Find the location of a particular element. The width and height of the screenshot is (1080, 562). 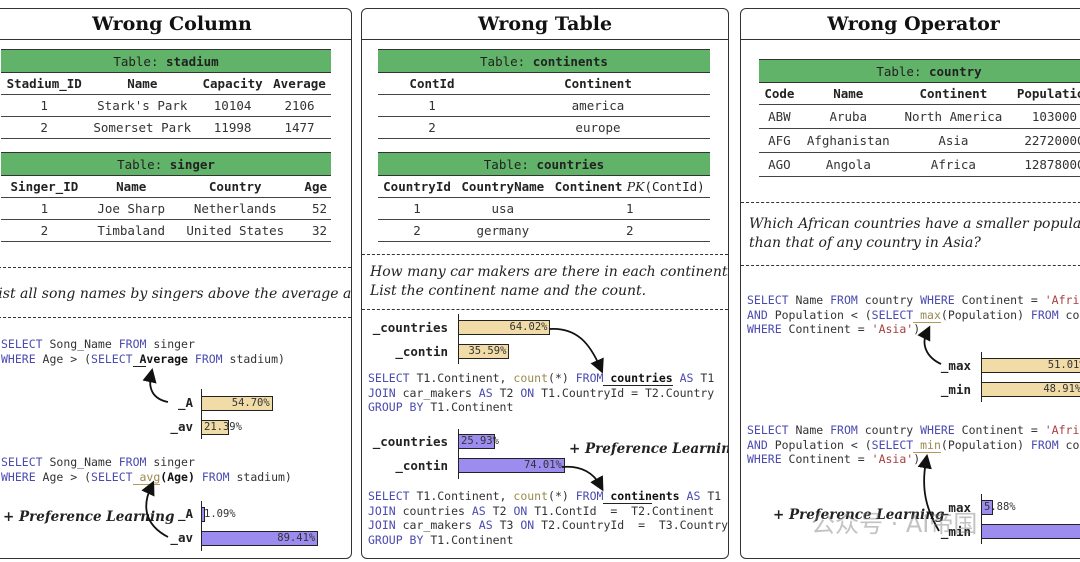

cell: Joe Sharp is located at coordinates (131, 208).